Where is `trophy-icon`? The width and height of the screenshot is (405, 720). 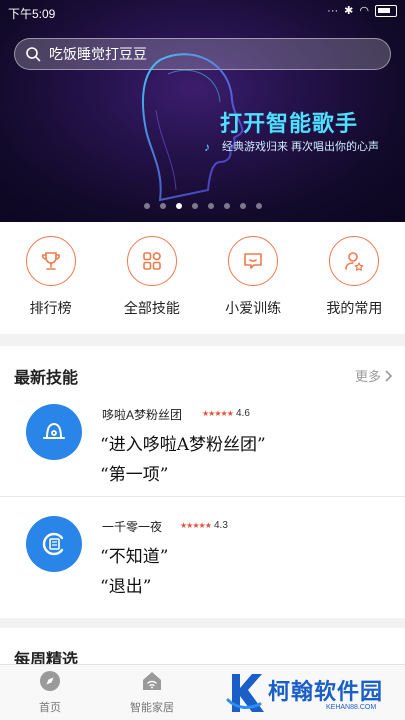 trophy-icon is located at coordinates (50, 261).